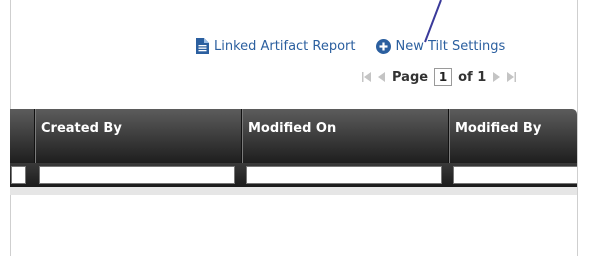  I want to click on column-header-partial, so click(22, 136).